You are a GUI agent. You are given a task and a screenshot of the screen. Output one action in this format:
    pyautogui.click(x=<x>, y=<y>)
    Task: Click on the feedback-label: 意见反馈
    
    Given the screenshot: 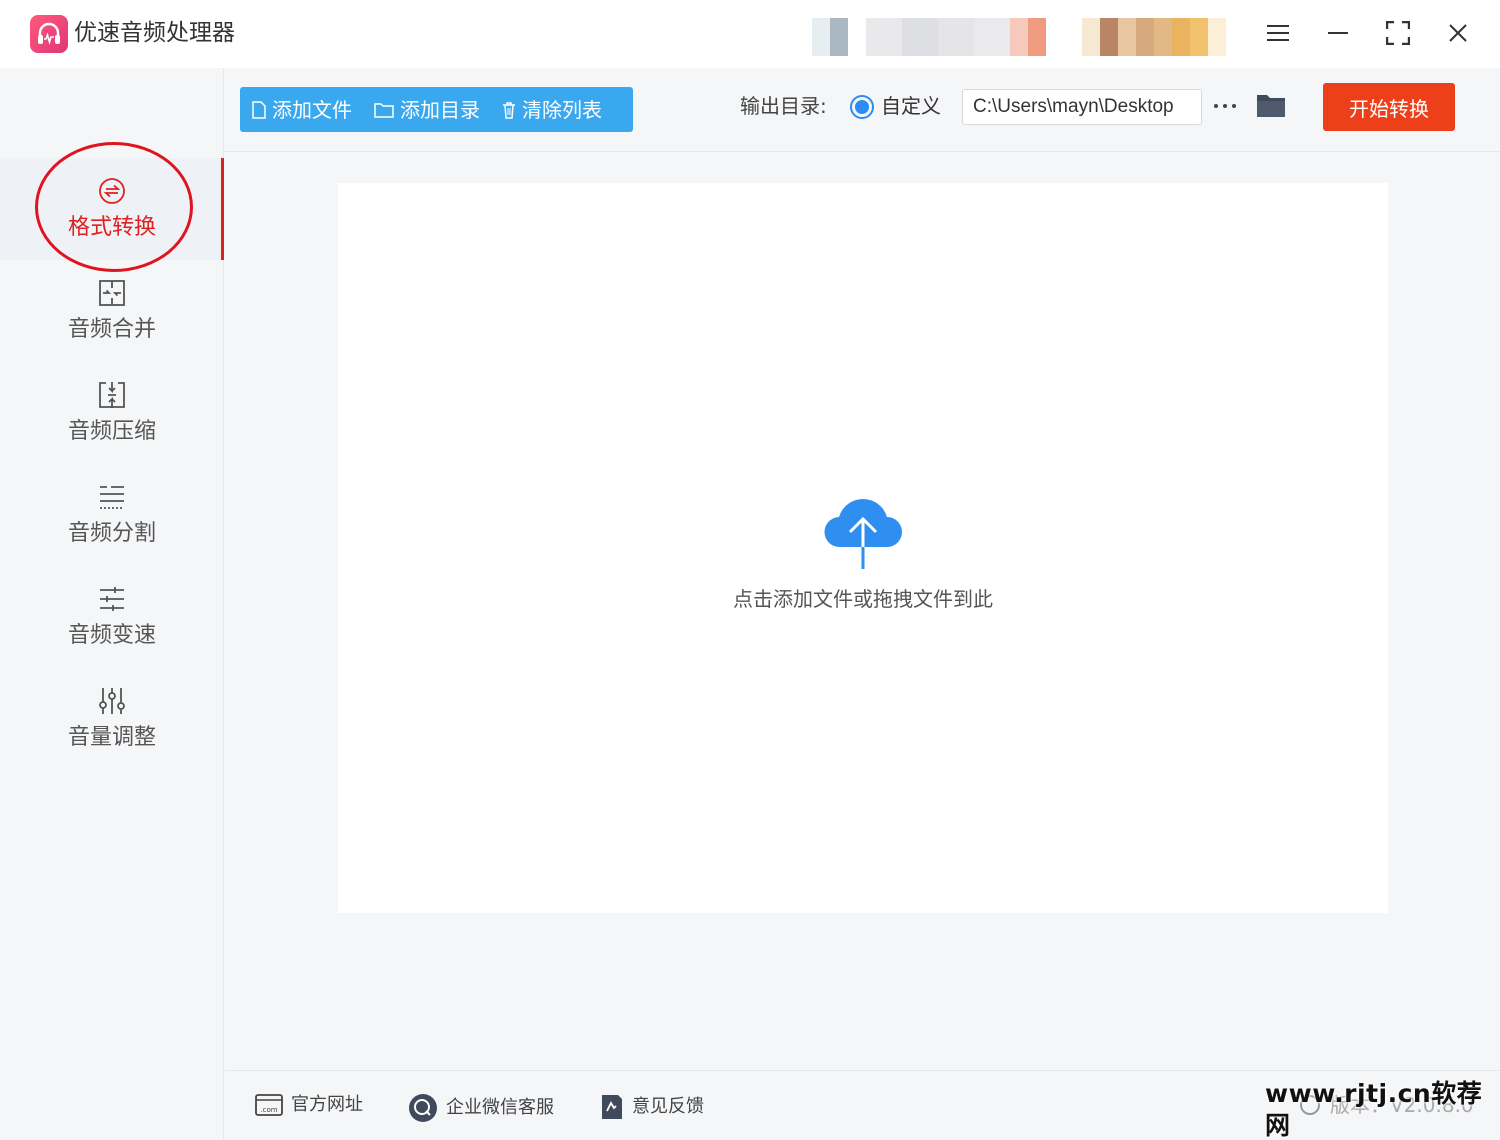 What is the action you would take?
    pyautogui.click(x=668, y=1106)
    